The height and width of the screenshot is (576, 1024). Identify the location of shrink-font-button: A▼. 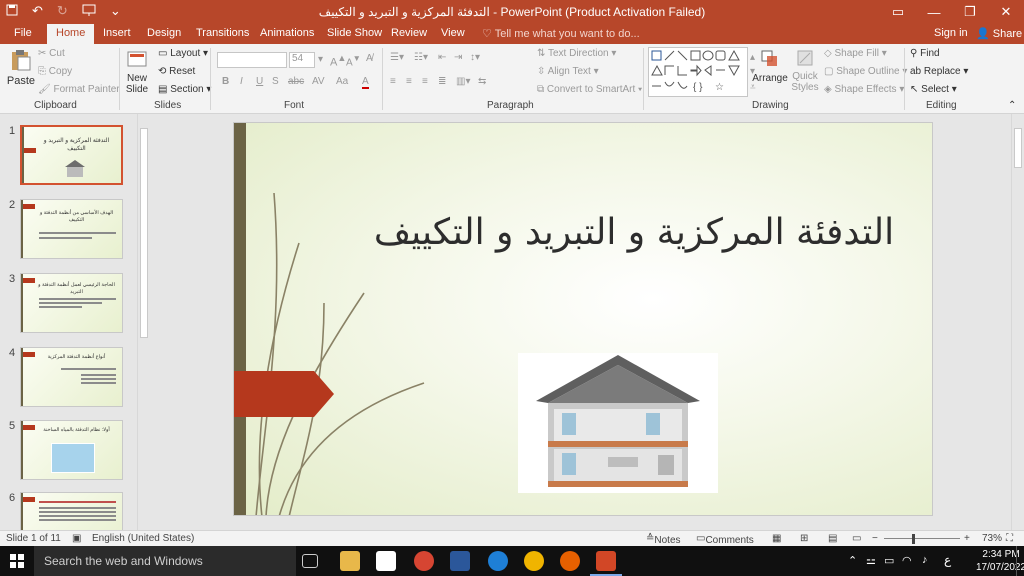
(353, 60).